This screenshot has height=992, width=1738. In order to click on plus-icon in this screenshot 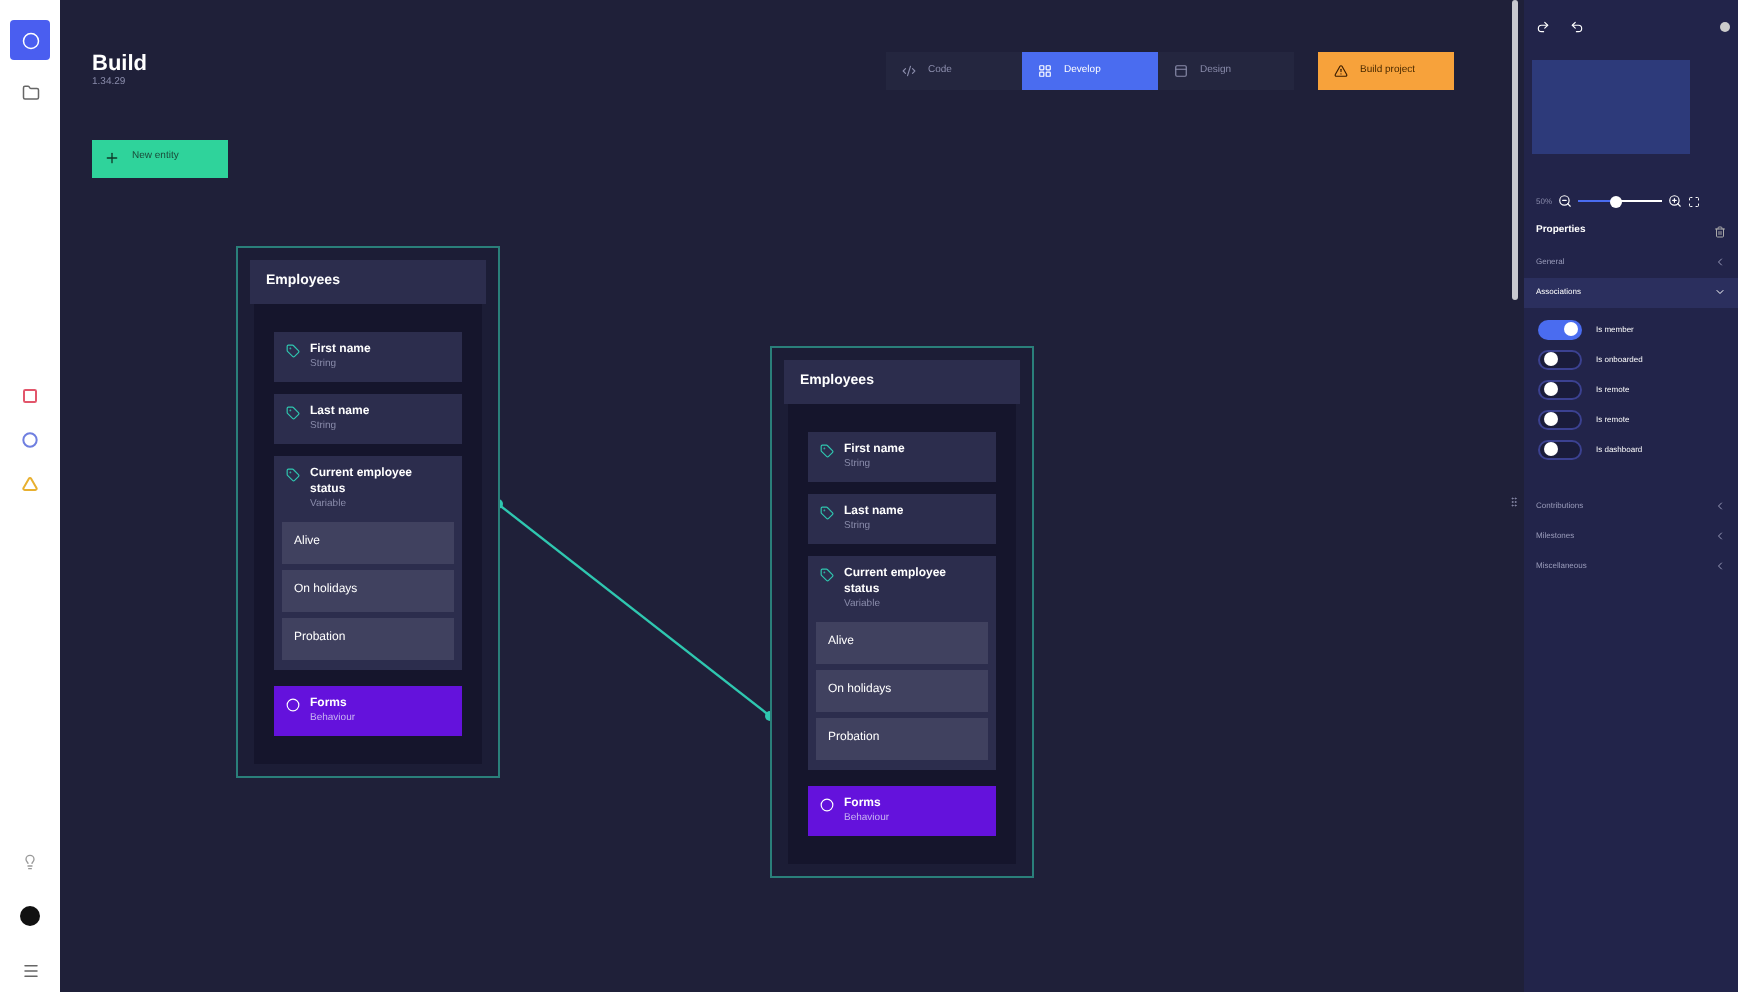, I will do `click(112, 158)`.